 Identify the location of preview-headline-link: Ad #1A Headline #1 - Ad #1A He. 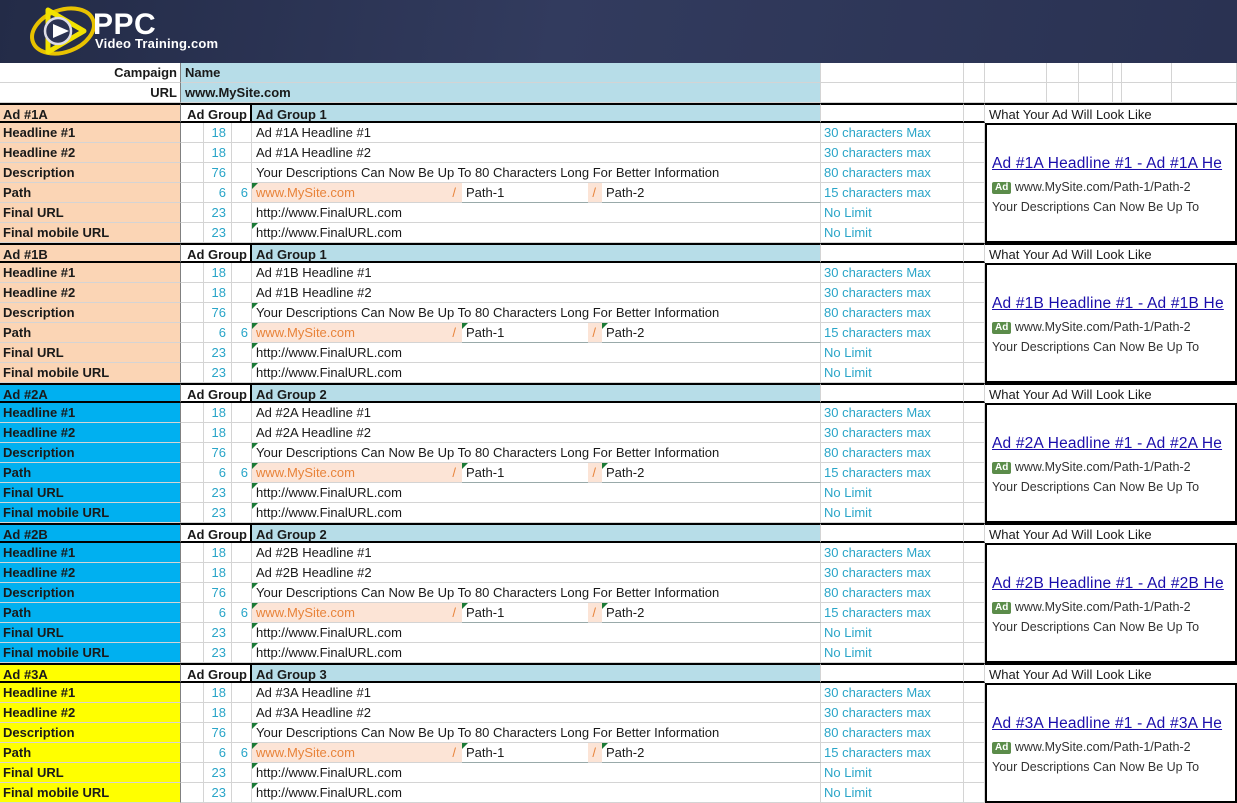
(1107, 164).